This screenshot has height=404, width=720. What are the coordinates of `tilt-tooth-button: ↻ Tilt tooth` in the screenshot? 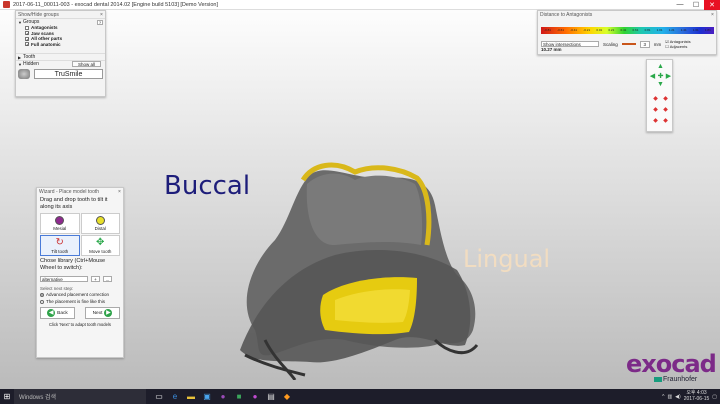 It's located at (60, 245).